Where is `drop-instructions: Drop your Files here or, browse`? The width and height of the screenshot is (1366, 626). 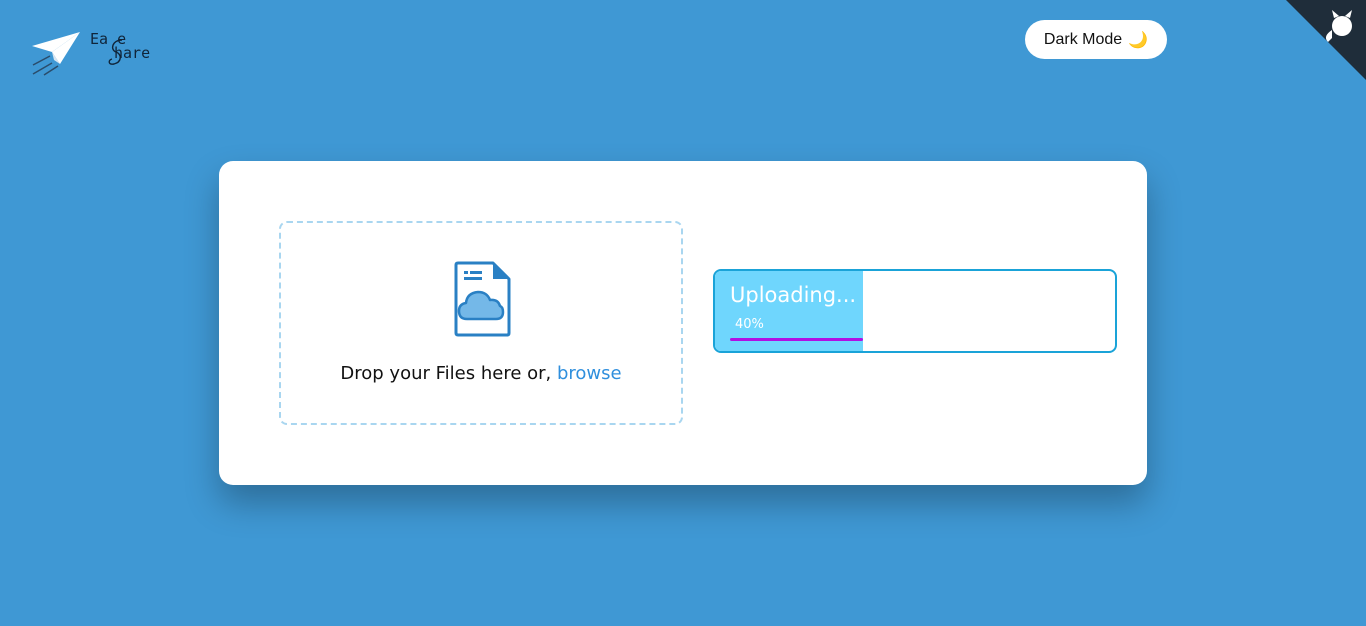
drop-instructions: Drop your Files here or, browse is located at coordinates (481, 373).